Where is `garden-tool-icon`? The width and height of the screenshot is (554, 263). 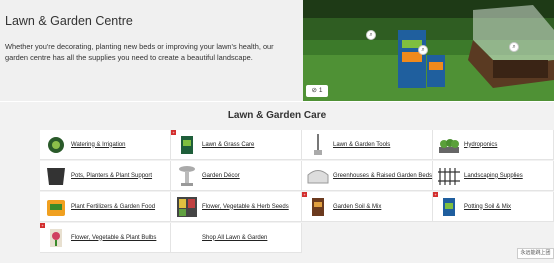
garden-tool-icon is located at coordinates (318, 144).